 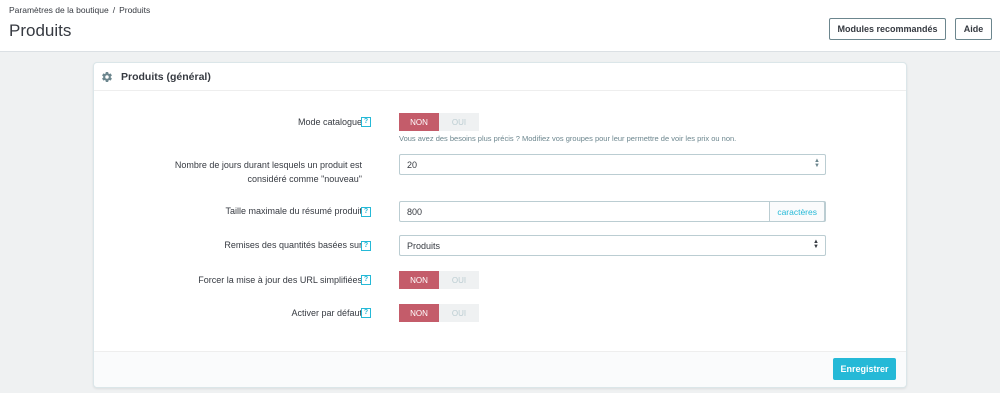 What do you see at coordinates (500, 77) in the screenshot?
I see `panel-heading: Produits (général)` at bounding box center [500, 77].